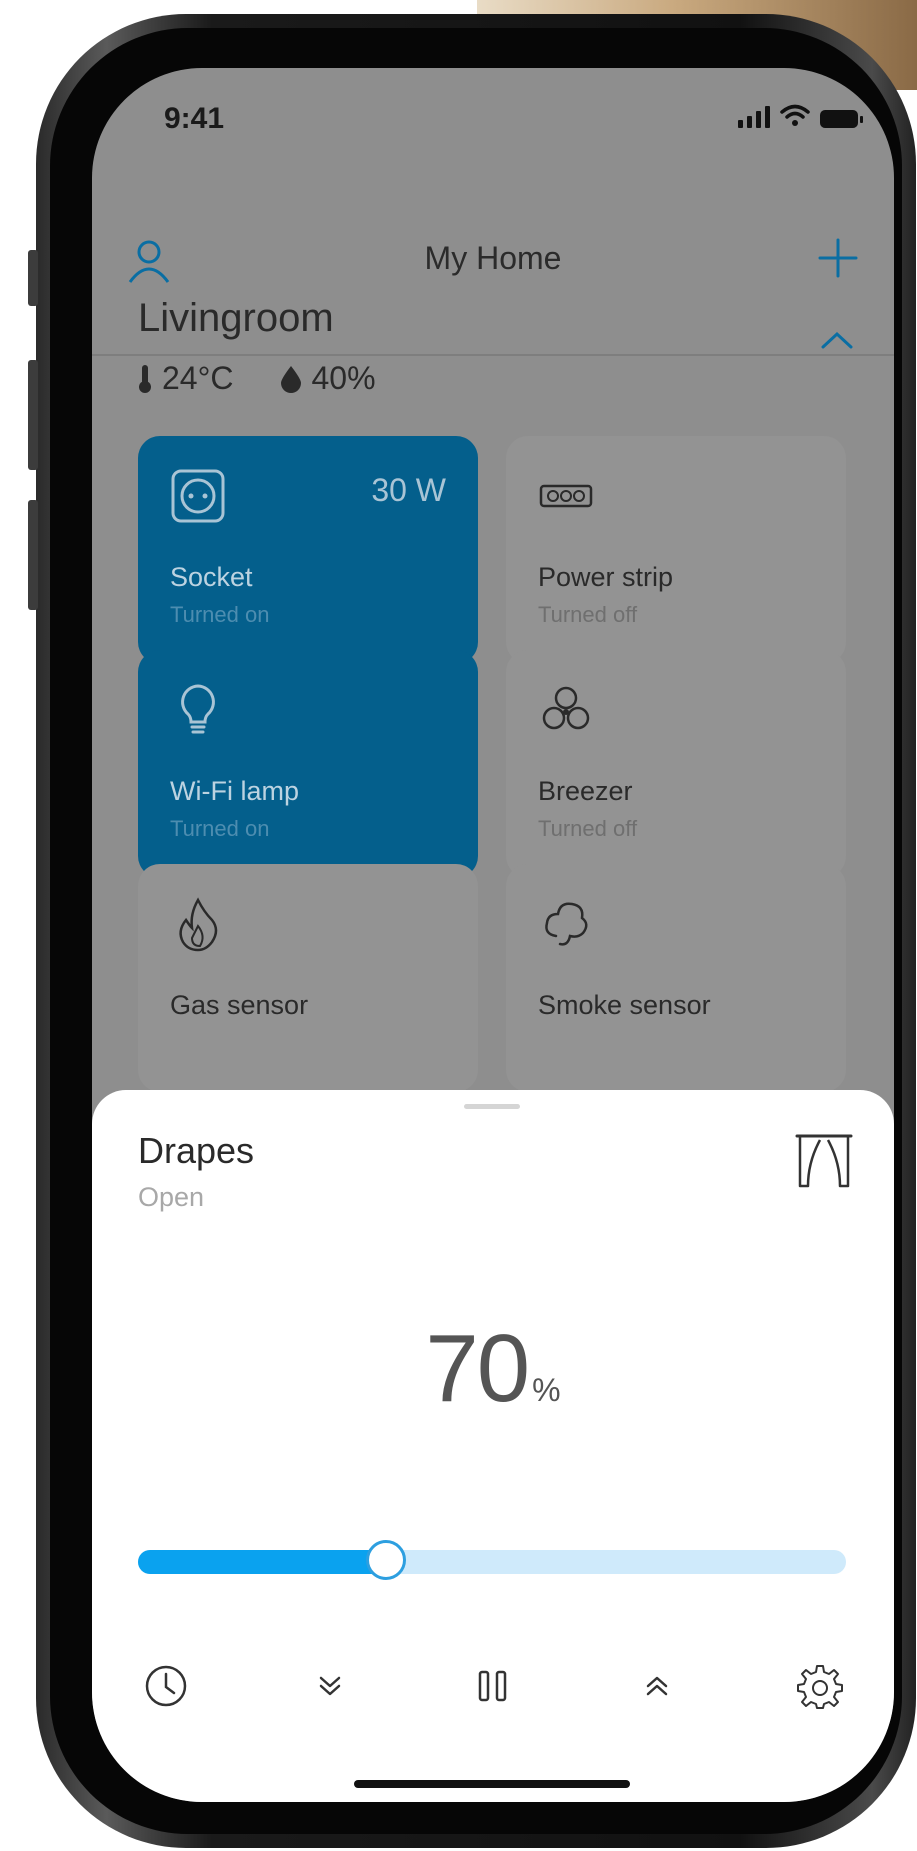  Describe the element at coordinates (676, 764) in the screenshot. I see `device-tile-breezer: Breezer Turned off` at that location.